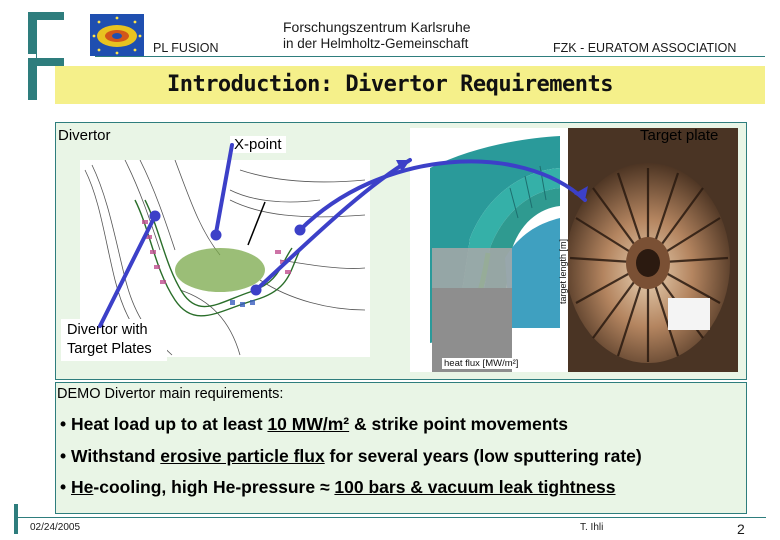 This screenshot has width=780, height=540. Describe the element at coordinates (170, 394) in the screenshot. I see `requirements-heading: DEMO Divertor main requirements:` at that location.